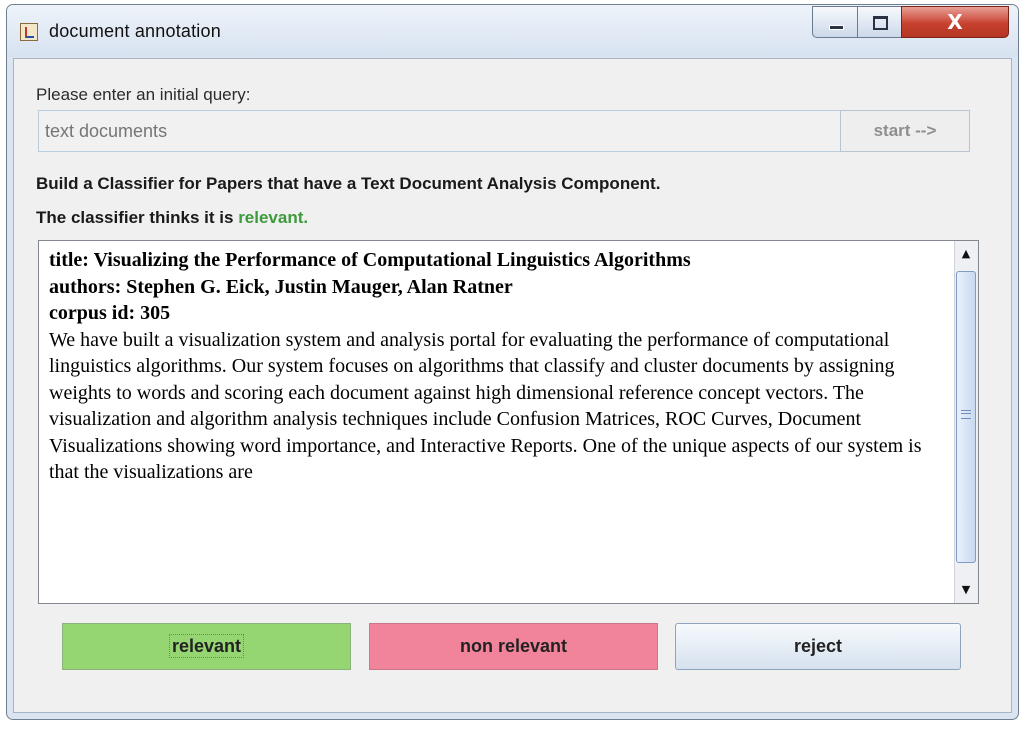 This screenshot has width=1031, height=729. What do you see at coordinates (110, 313) in the screenshot?
I see `document-corpus-id: corpus id: 305` at bounding box center [110, 313].